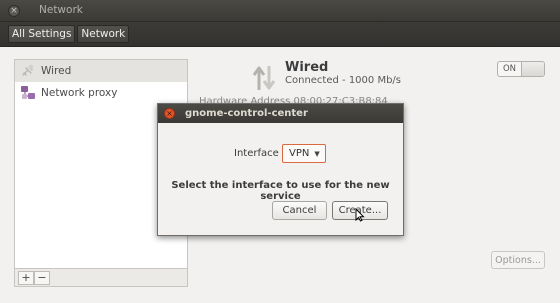  I want to click on connection-status: Connected - 1000 Mb/s, so click(343, 80).